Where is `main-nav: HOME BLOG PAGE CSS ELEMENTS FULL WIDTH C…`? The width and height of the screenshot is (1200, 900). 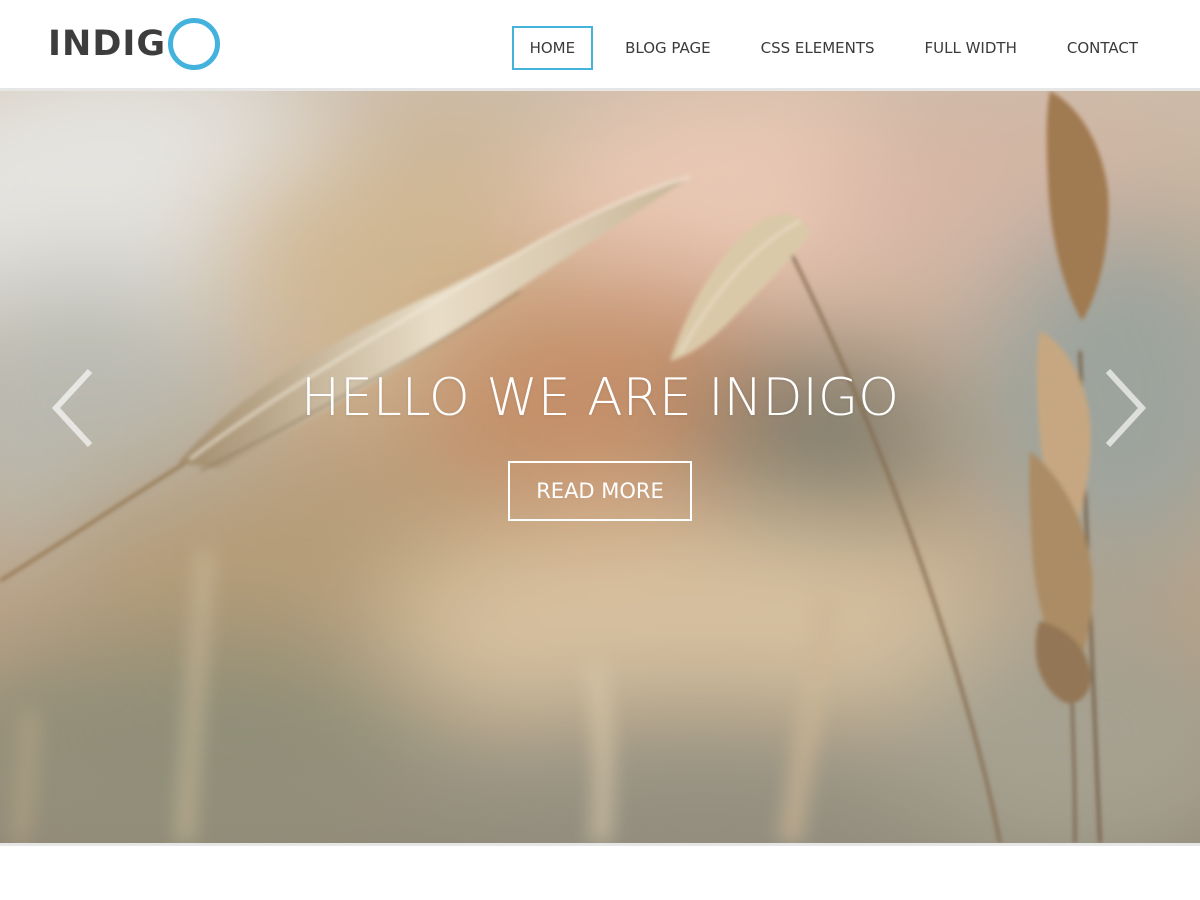 main-nav: HOME BLOG PAGE CSS ELEMENTS FULL WIDTH C… is located at coordinates (827, 48).